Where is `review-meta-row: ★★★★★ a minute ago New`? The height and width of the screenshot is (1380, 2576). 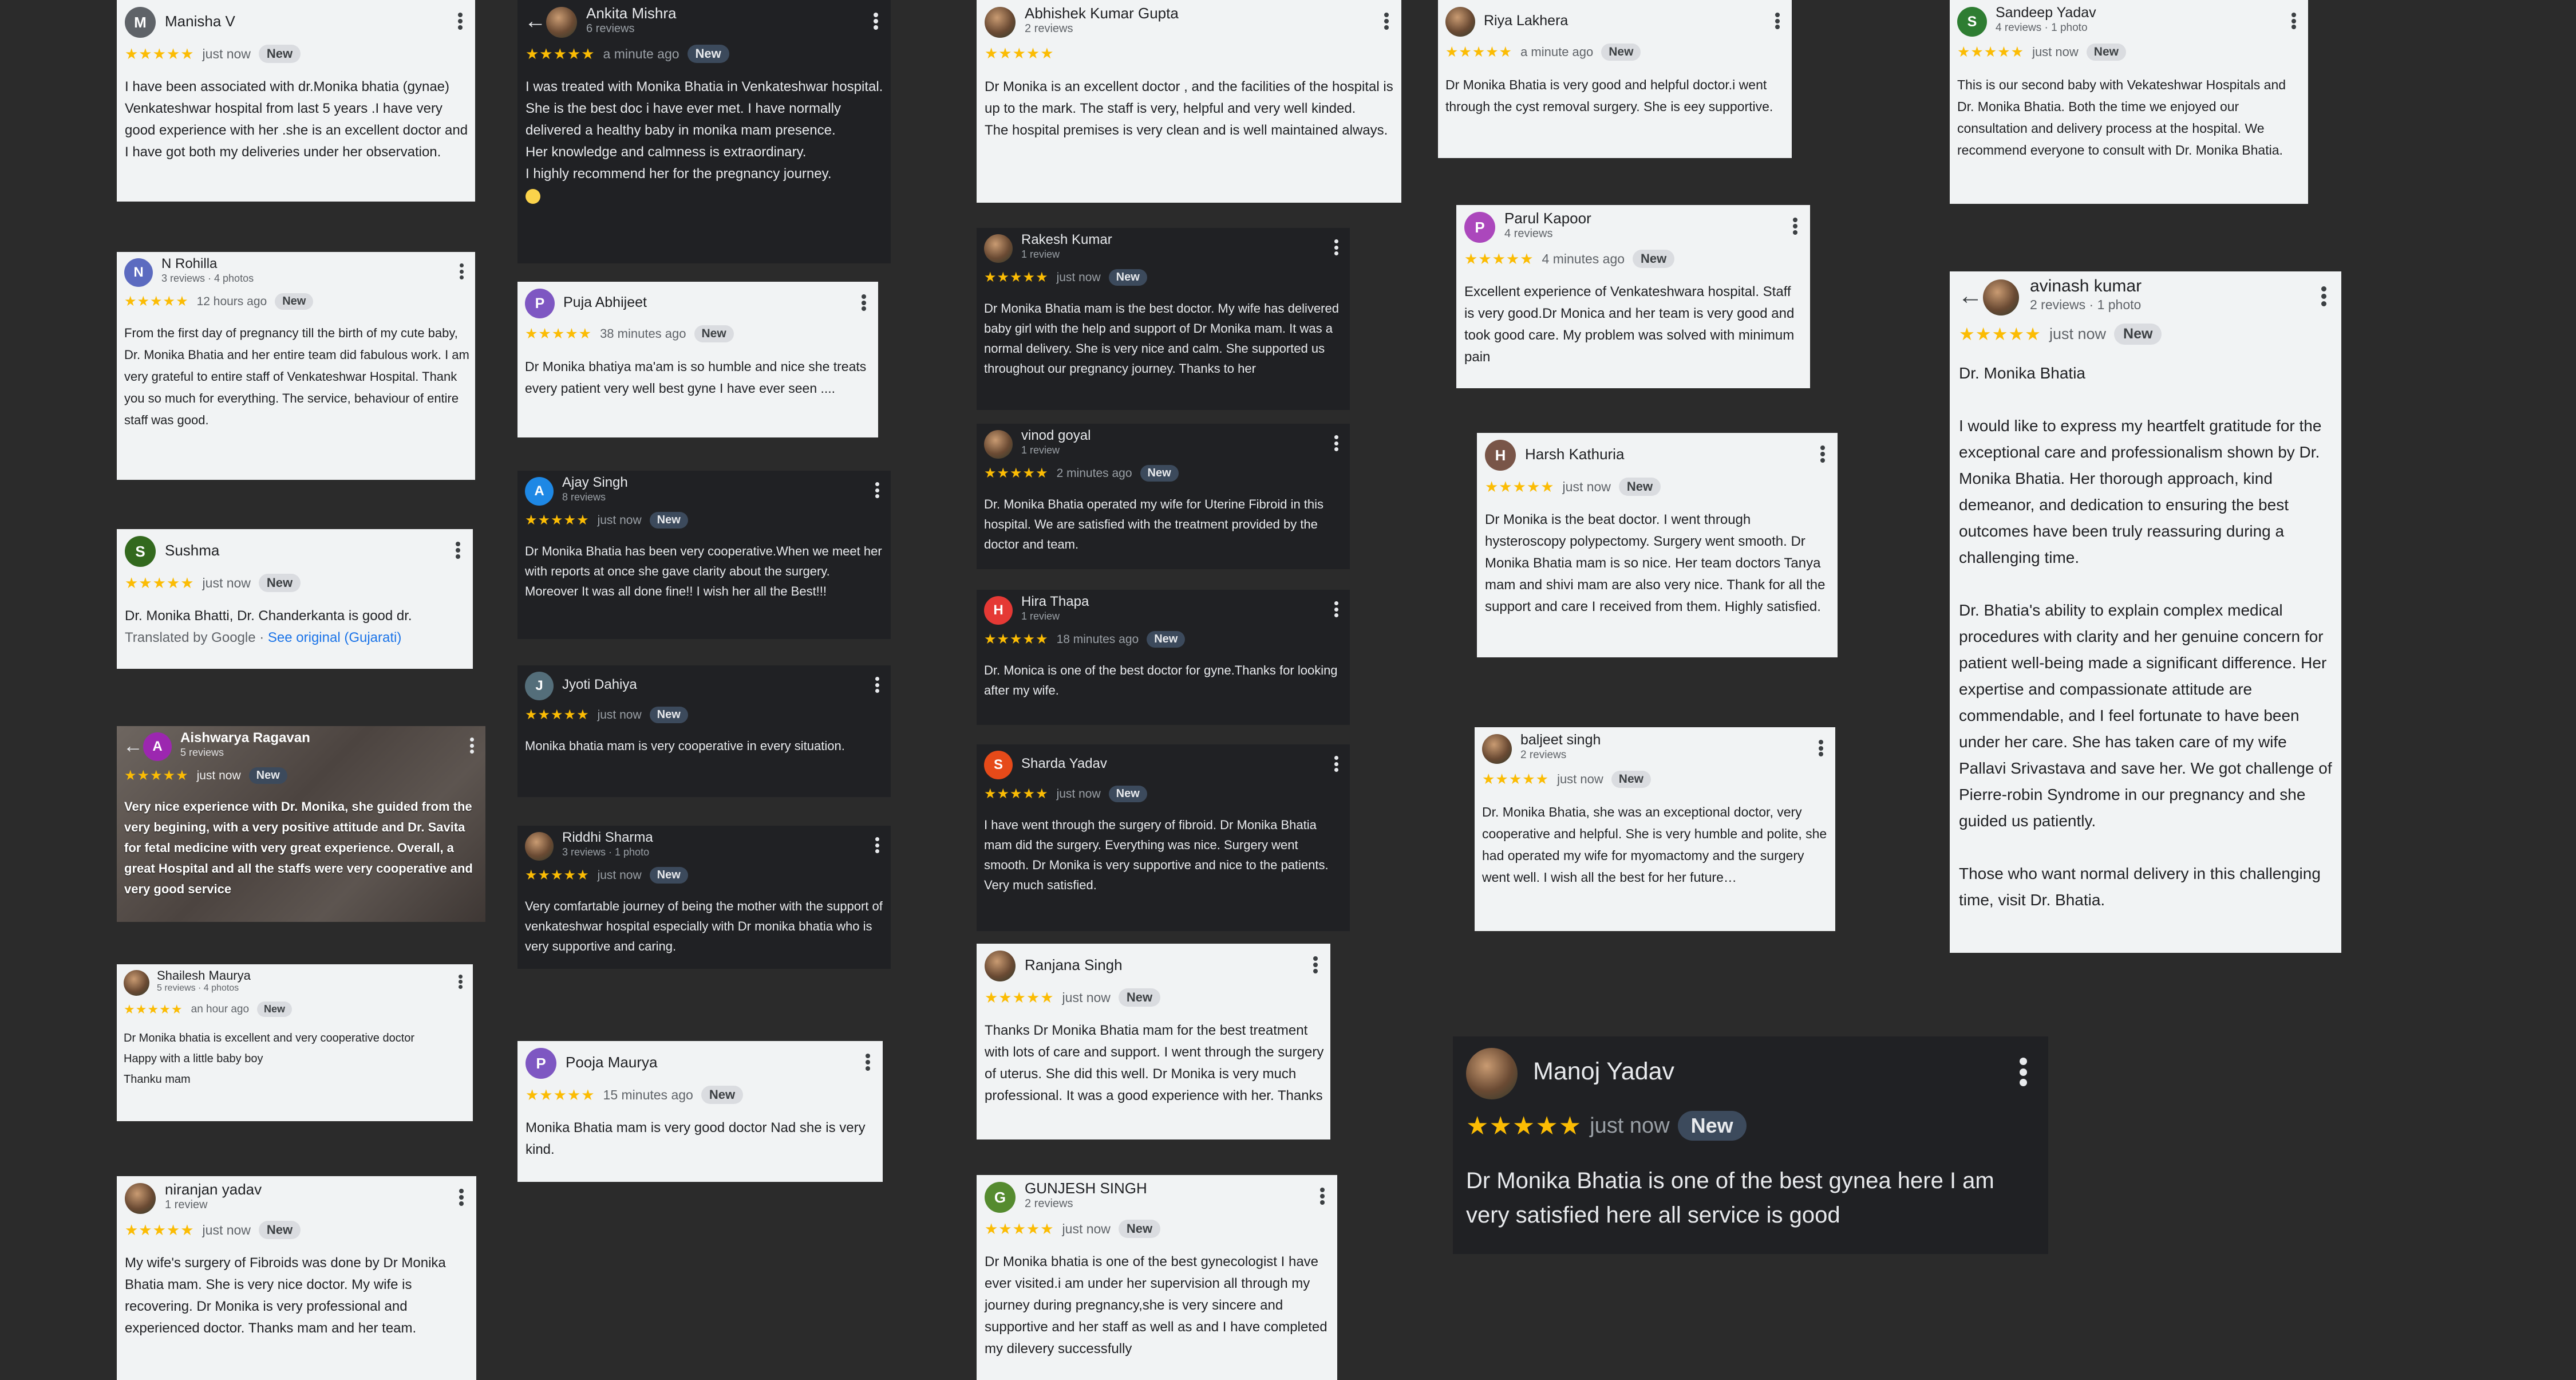
review-meta-row: ★★★★★ a minute ago New is located at coordinates (1543, 52).